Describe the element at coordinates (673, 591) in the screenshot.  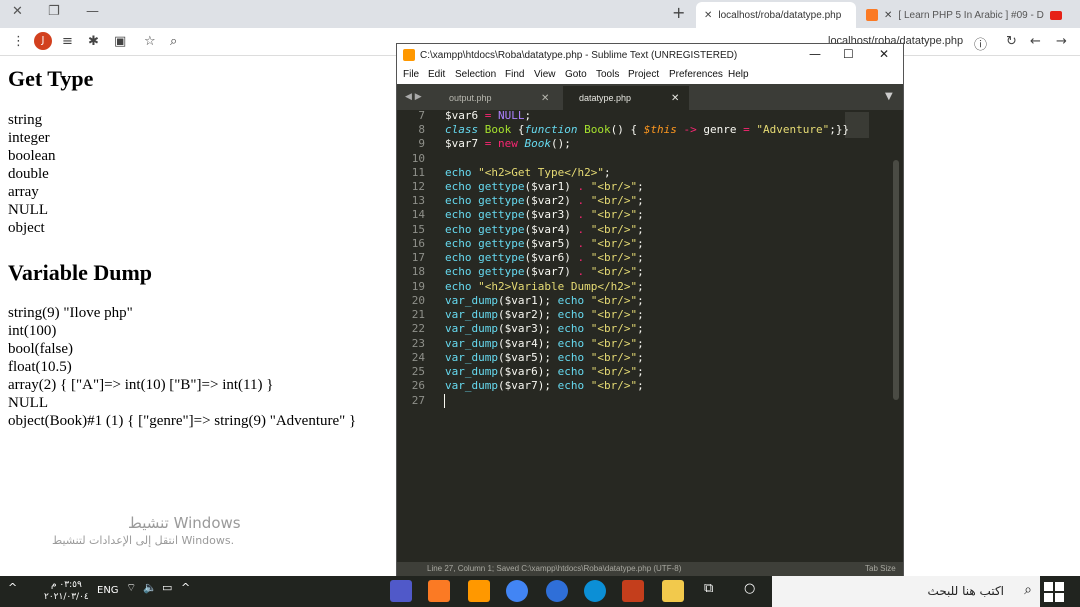
I see `file-explorer-icon` at that location.